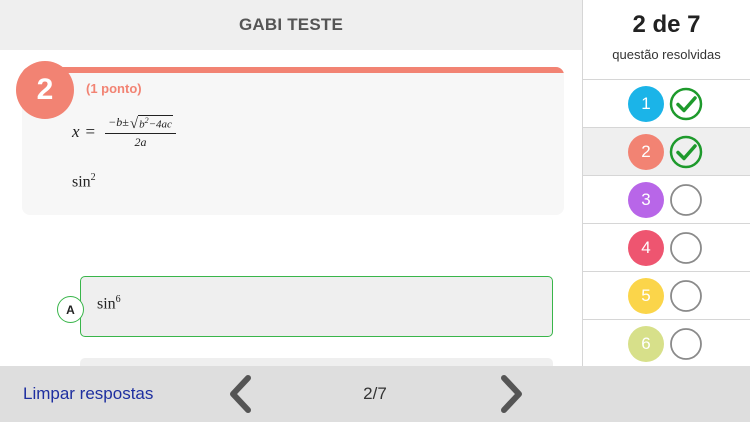  Describe the element at coordinates (666, 40) in the screenshot. I see `progress-summary: 2 de 7 questão resolvidas` at that location.